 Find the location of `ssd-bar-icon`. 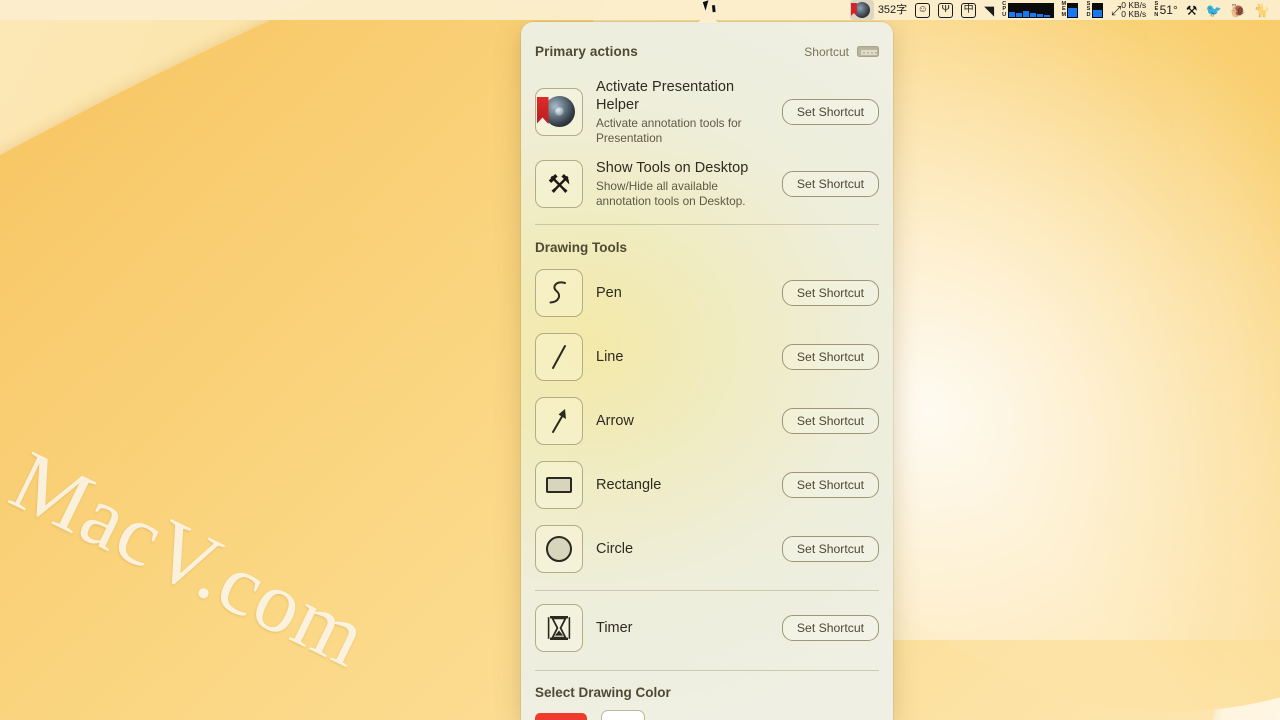

ssd-bar-icon is located at coordinates (1097, 10).